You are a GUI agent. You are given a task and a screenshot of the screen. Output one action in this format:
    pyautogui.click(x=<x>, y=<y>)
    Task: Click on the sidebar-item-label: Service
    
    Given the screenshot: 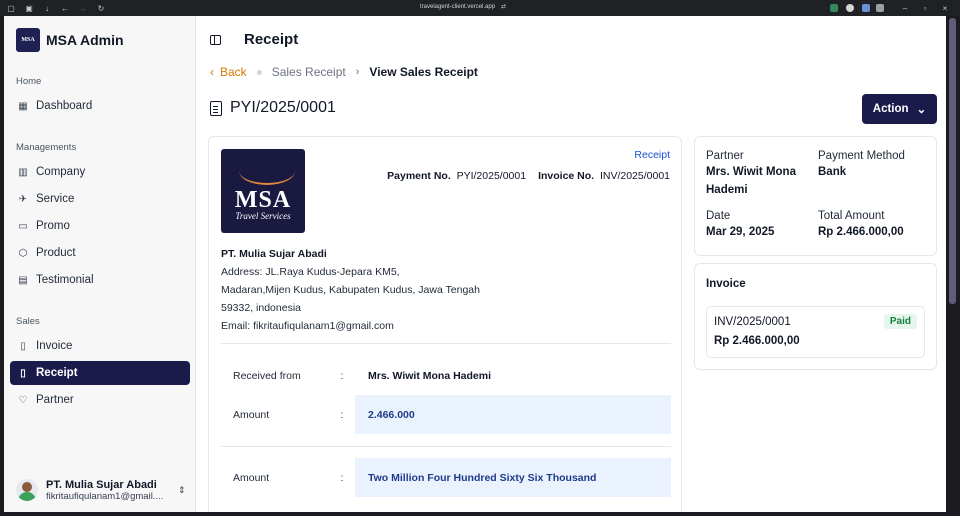 What is the action you would take?
    pyautogui.click(x=55, y=199)
    